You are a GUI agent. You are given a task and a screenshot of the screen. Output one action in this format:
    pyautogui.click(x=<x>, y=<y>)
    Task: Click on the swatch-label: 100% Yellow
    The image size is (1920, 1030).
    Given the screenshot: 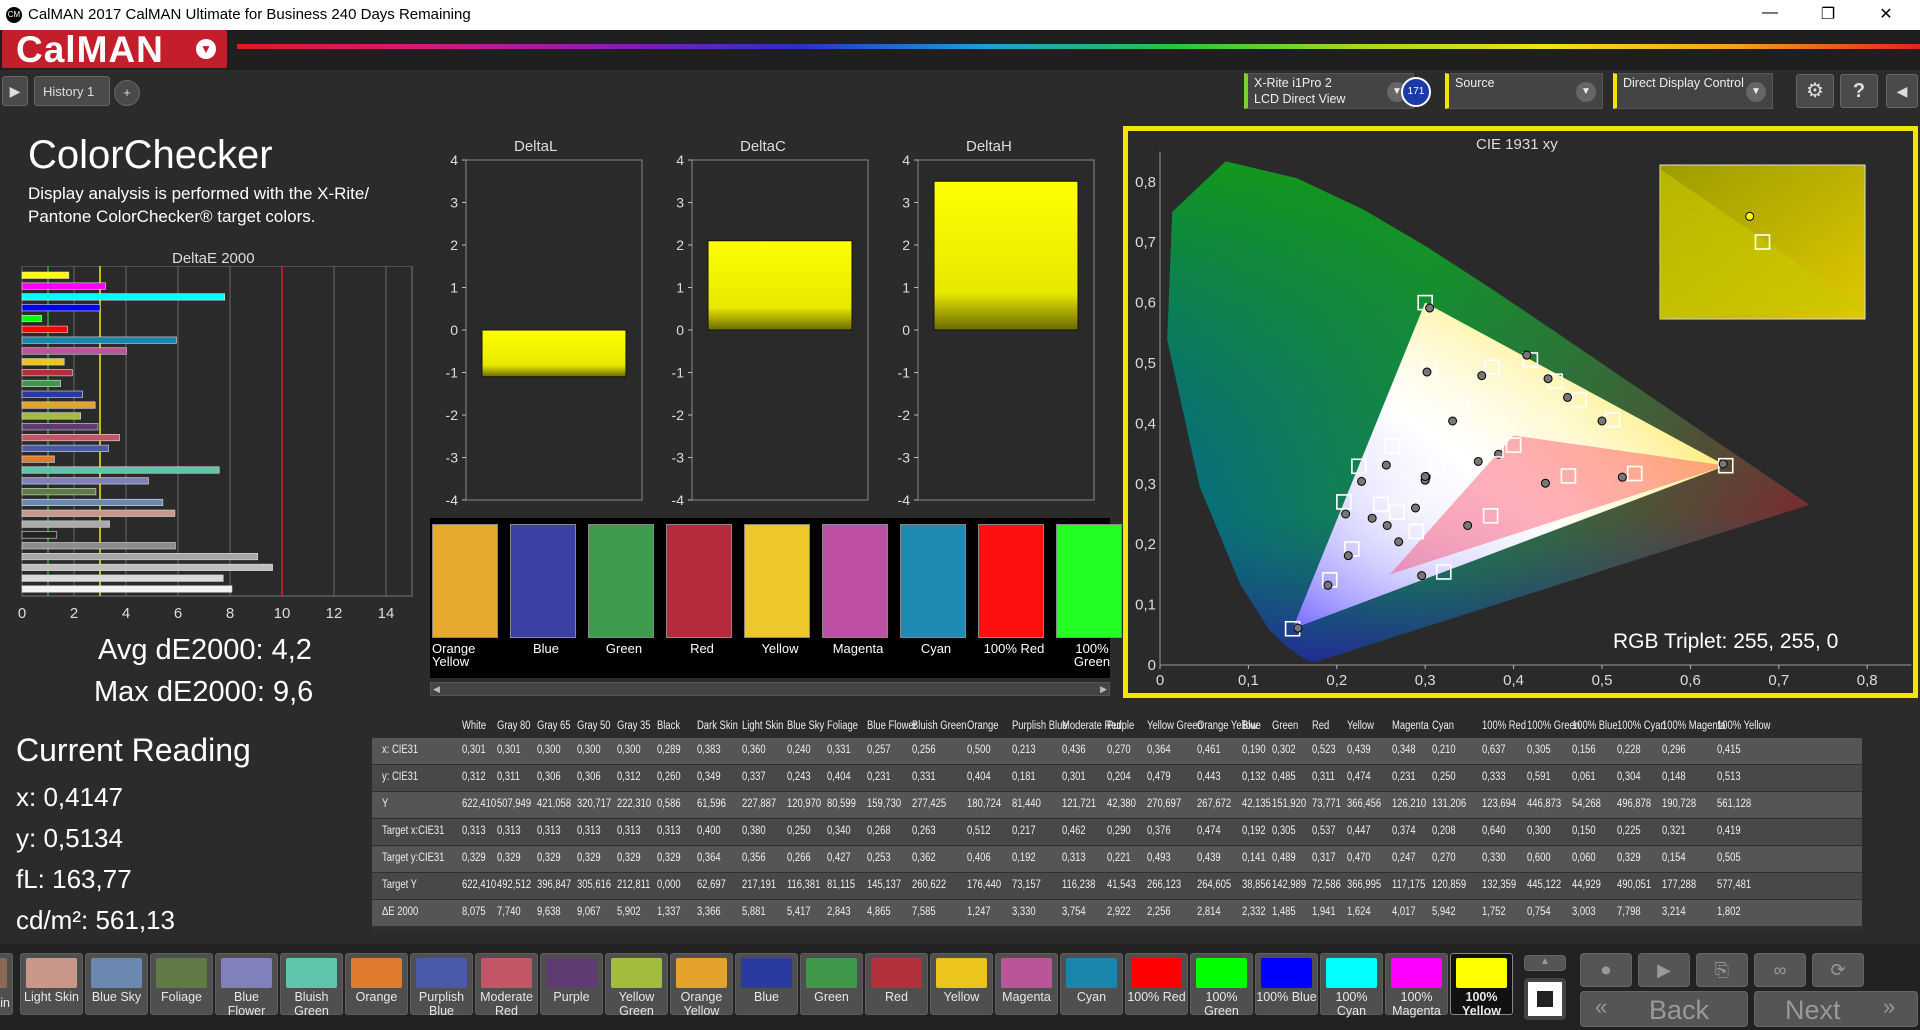 What is the action you would take?
    pyautogui.click(x=1481, y=1004)
    